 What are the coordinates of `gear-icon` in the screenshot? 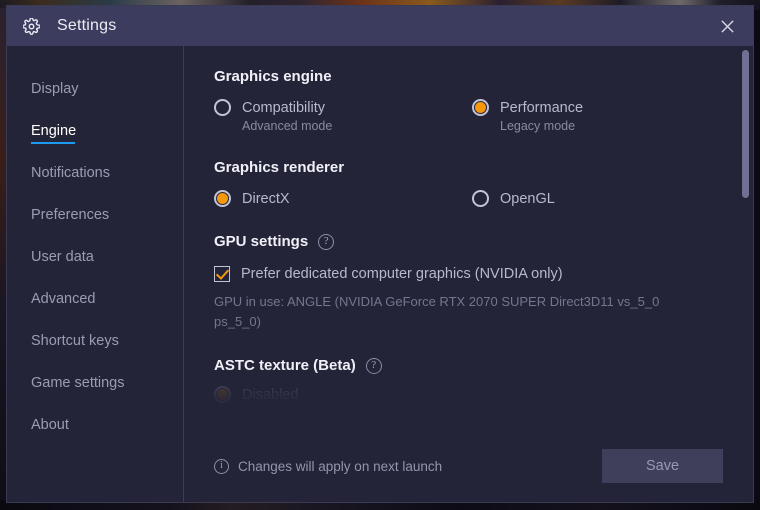 It's located at (31, 26).